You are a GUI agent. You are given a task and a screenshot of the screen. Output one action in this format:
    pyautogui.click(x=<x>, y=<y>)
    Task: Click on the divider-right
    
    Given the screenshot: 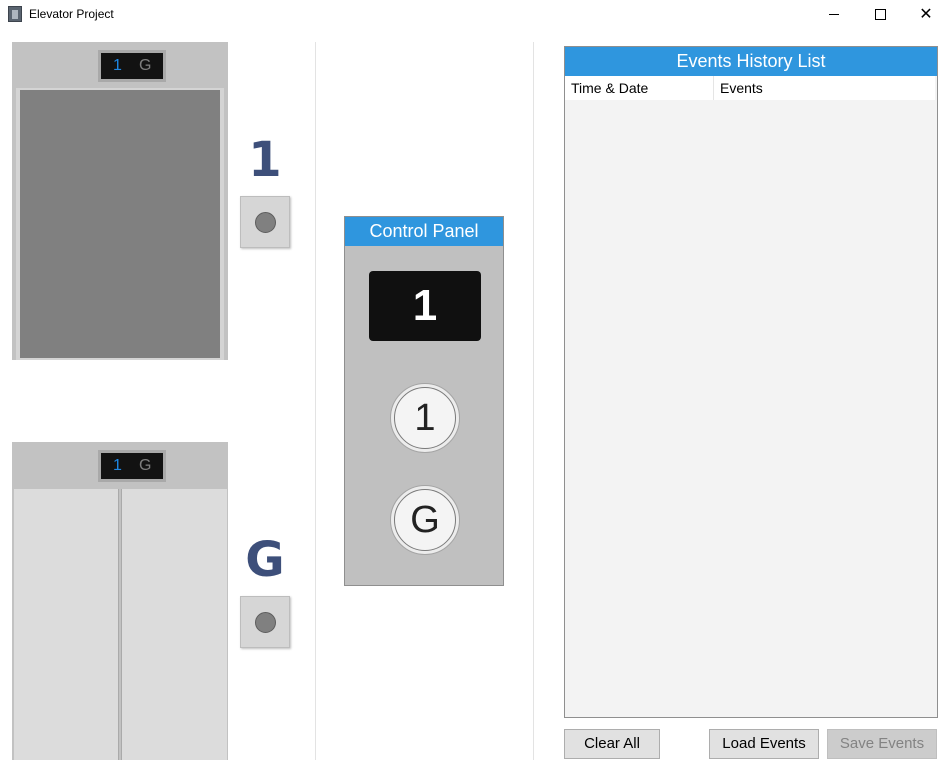 What is the action you would take?
    pyautogui.click(x=533, y=401)
    